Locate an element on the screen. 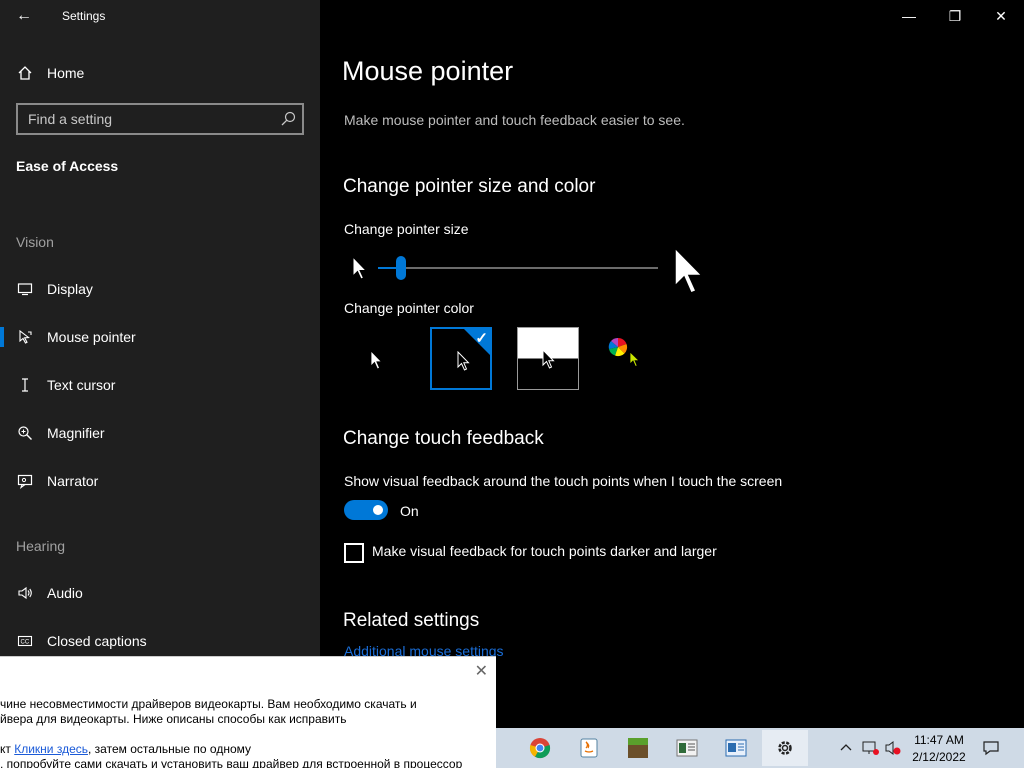 This screenshot has height=768, width=1024. home-icon is located at coordinates (25, 73).